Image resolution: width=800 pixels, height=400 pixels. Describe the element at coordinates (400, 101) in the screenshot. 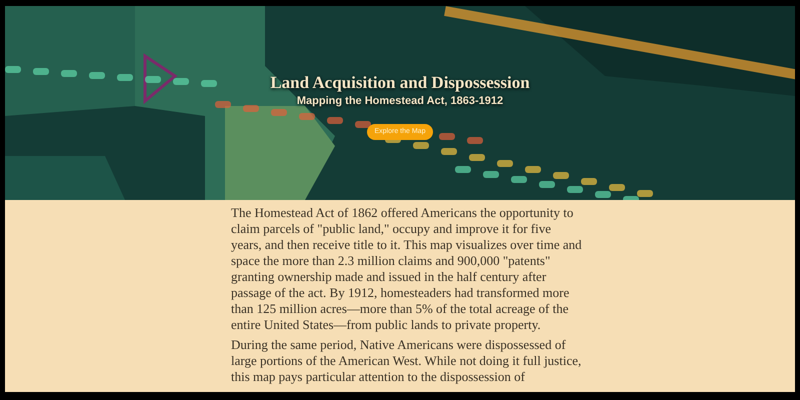

I see `hero-subtitle: Mapping the Homestead Act, 1863-1912` at that location.